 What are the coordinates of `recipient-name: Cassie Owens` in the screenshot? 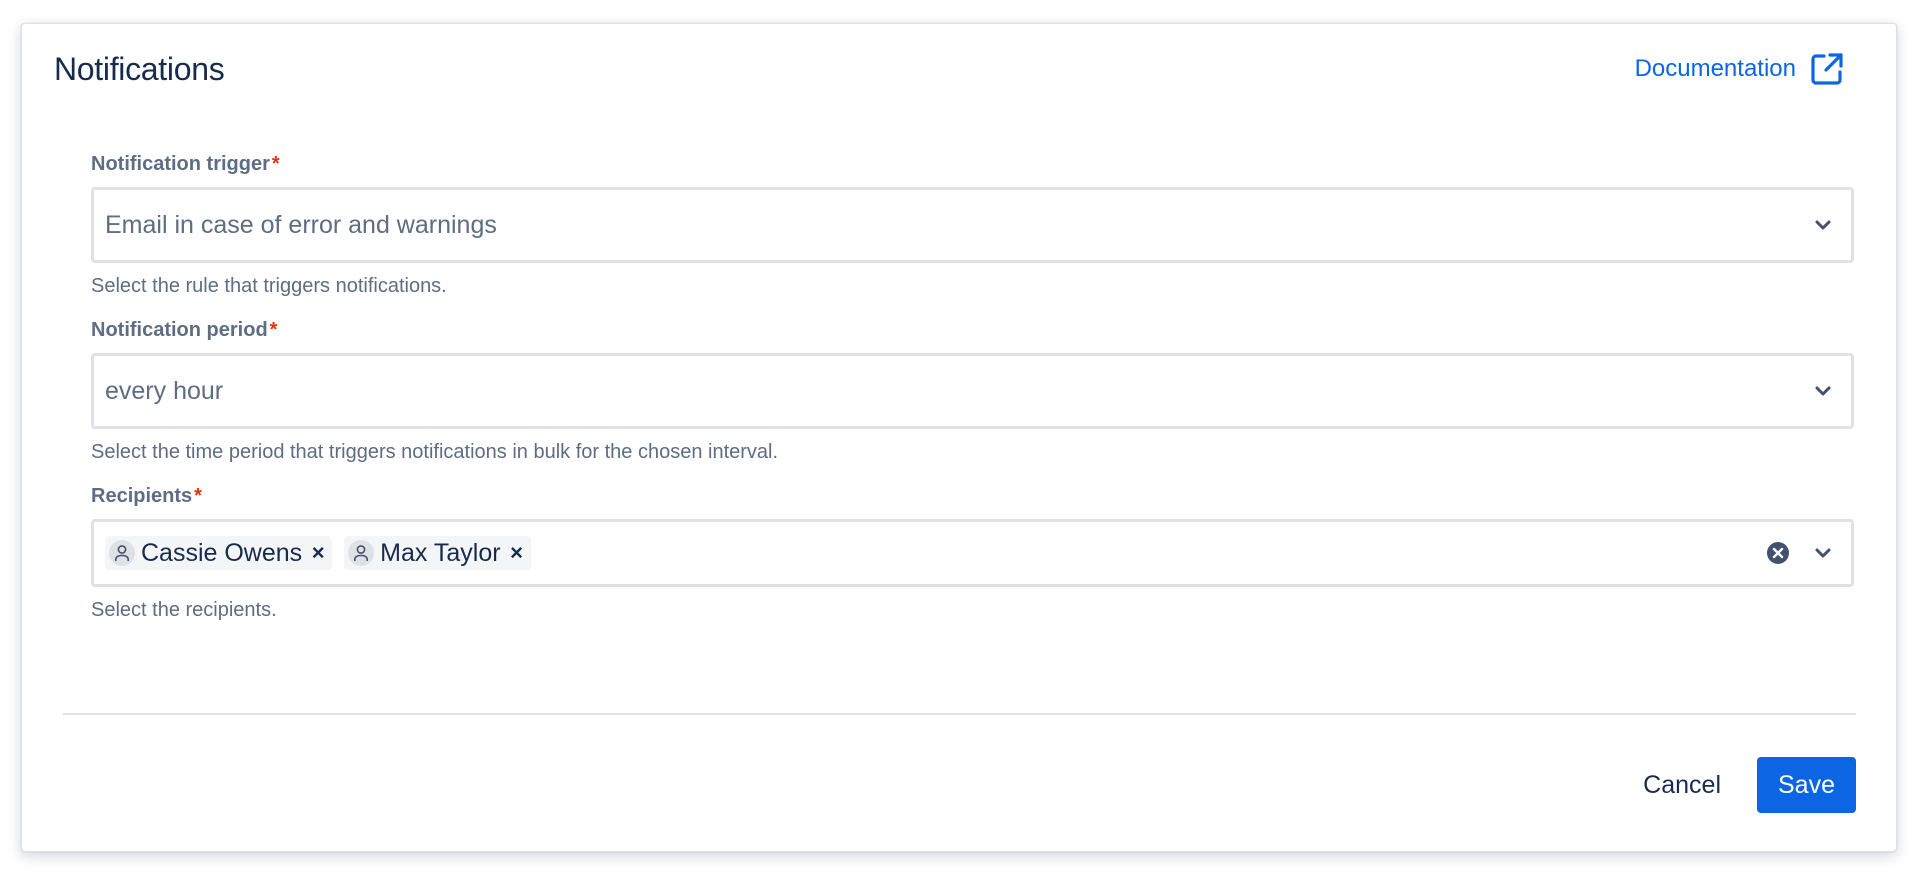 It's located at (222, 552).